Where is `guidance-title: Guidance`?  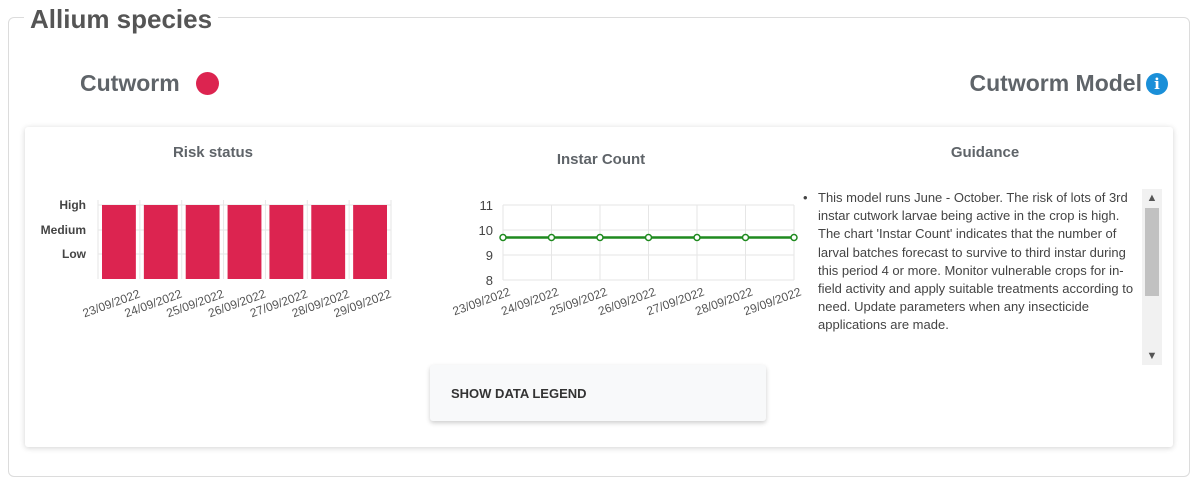 guidance-title: Guidance is located at coordinates (985, 152).